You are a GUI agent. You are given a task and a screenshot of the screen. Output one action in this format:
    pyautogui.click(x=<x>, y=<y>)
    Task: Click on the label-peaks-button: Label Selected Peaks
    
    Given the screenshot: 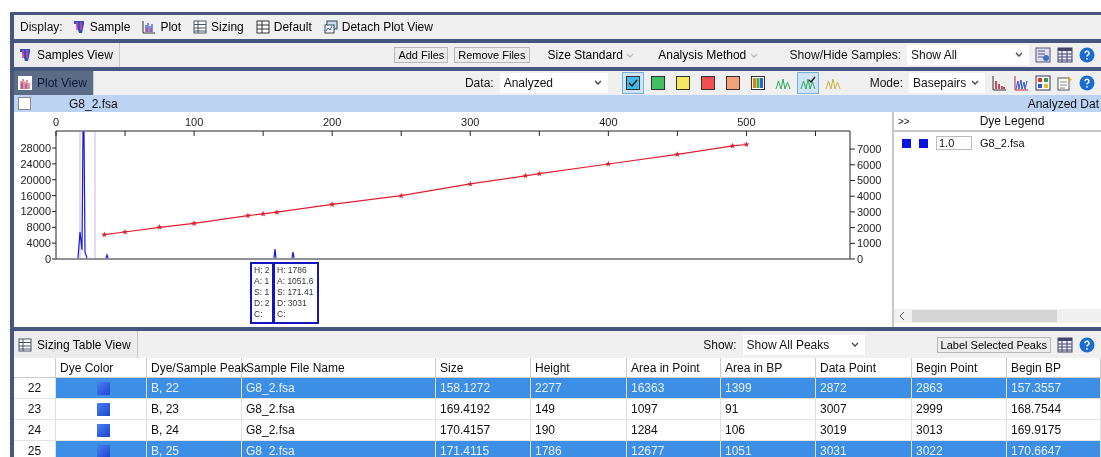 What is the action you would take?
    pyautogui.click(x=993, y=344)
    